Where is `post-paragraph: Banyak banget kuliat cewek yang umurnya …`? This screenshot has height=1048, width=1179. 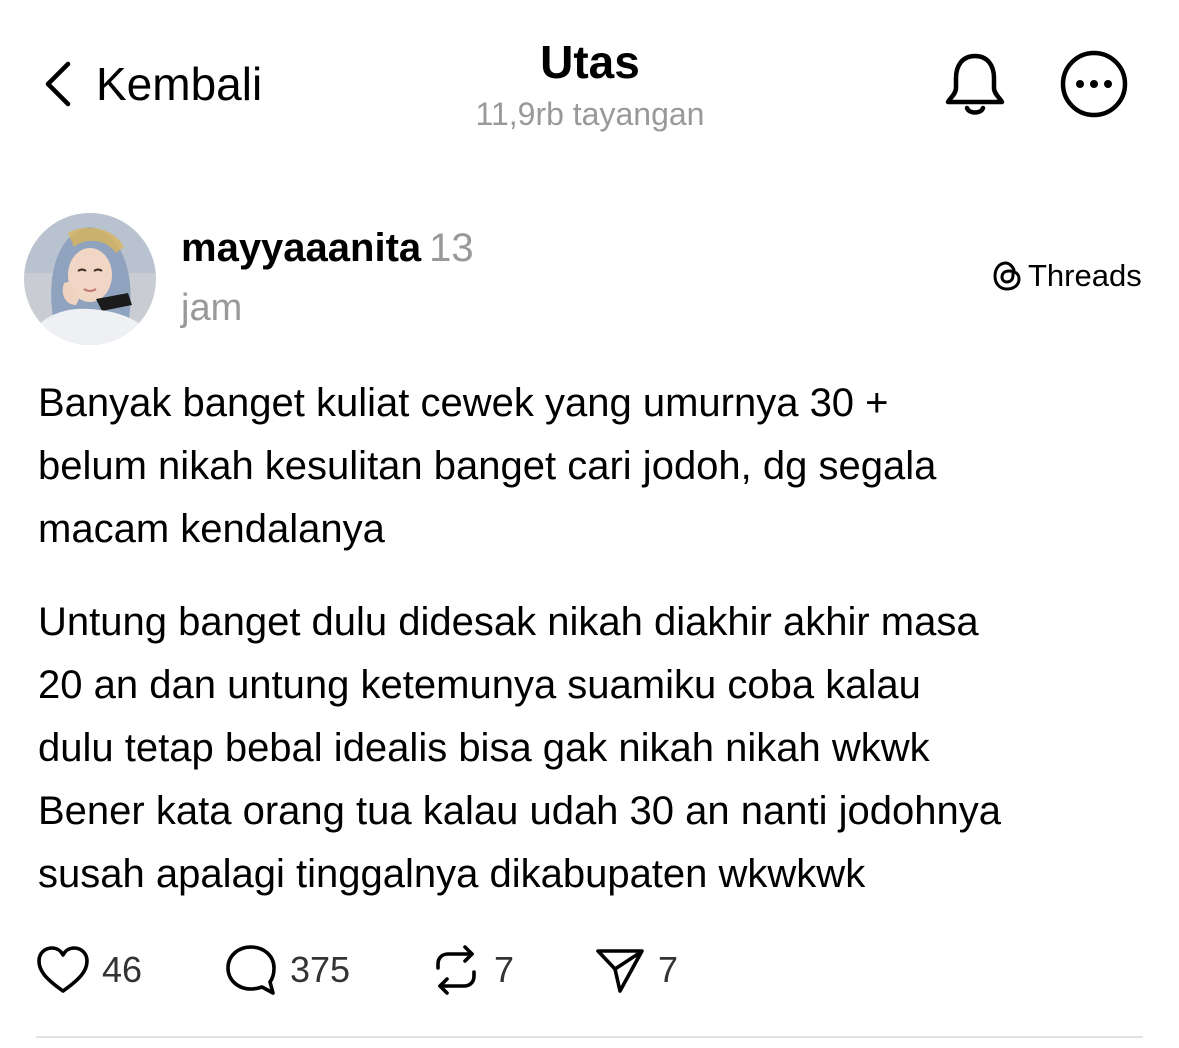 post-paragraph: Banyak banget kuliat cewek yang umurnya … is located at coordinates (487, 466).